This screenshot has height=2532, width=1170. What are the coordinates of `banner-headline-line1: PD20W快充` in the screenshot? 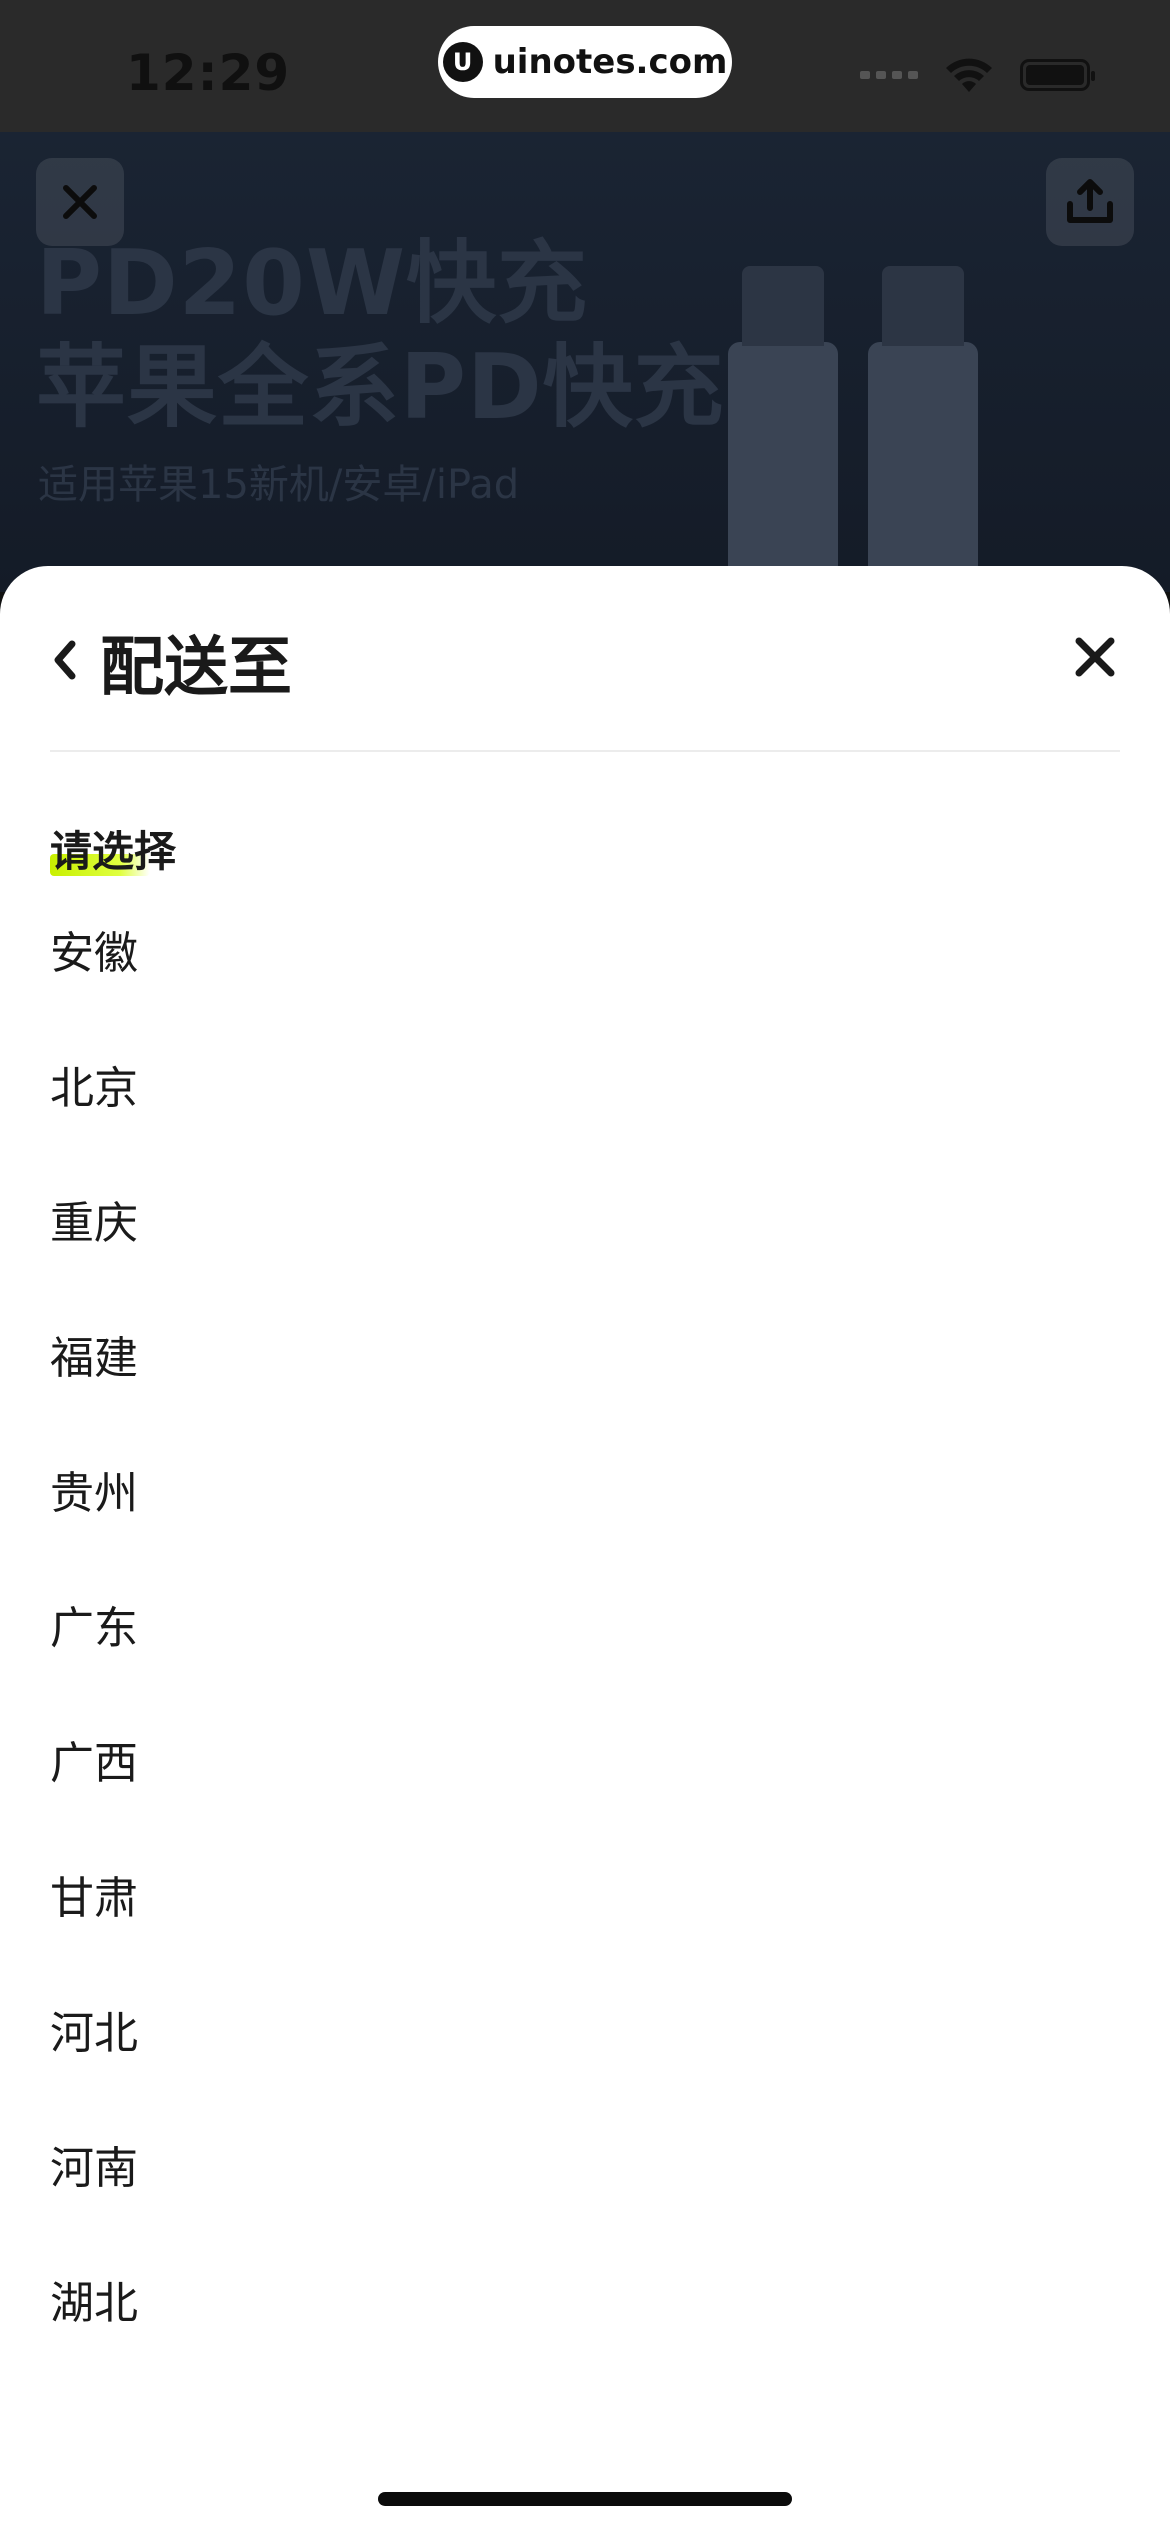 It's located at (312, 283).